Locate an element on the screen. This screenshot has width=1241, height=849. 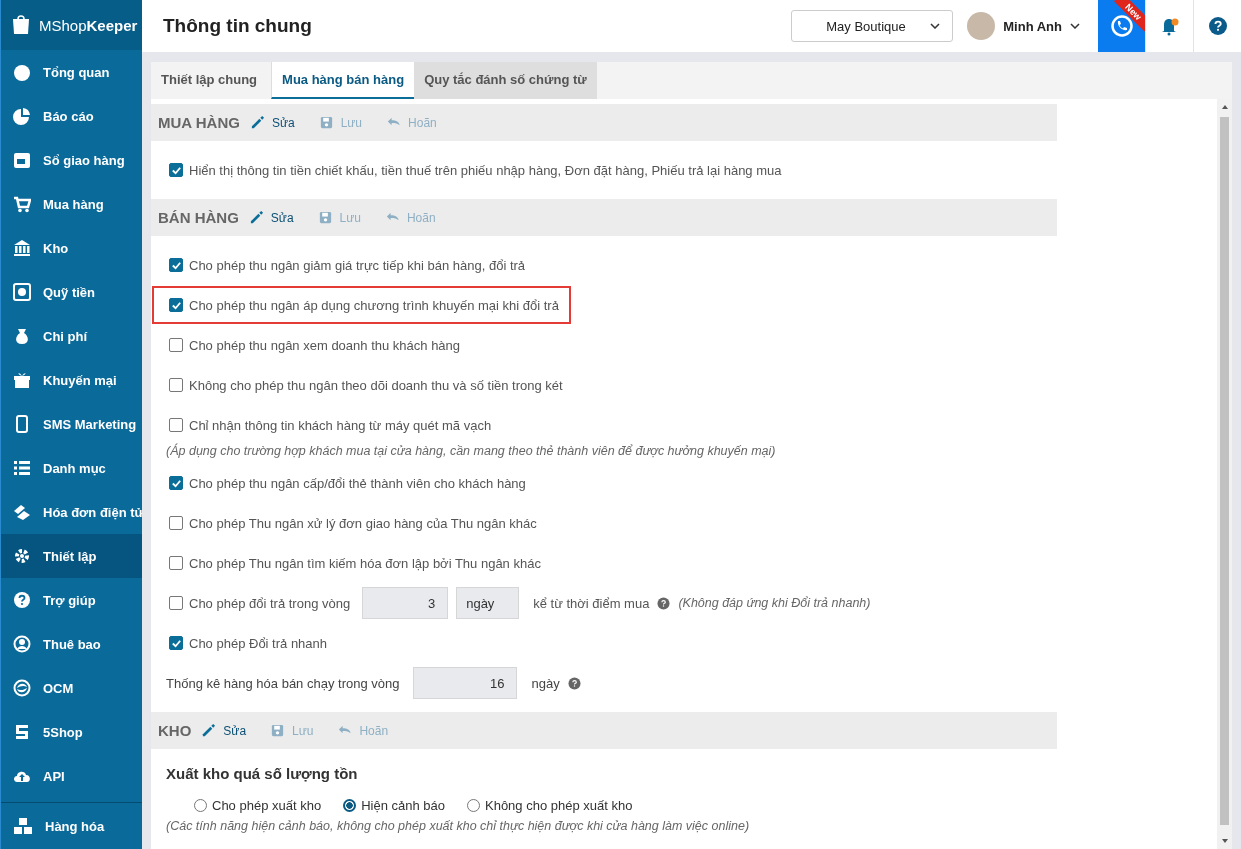
unit-label: ngày is located at coordinates (545, 683).